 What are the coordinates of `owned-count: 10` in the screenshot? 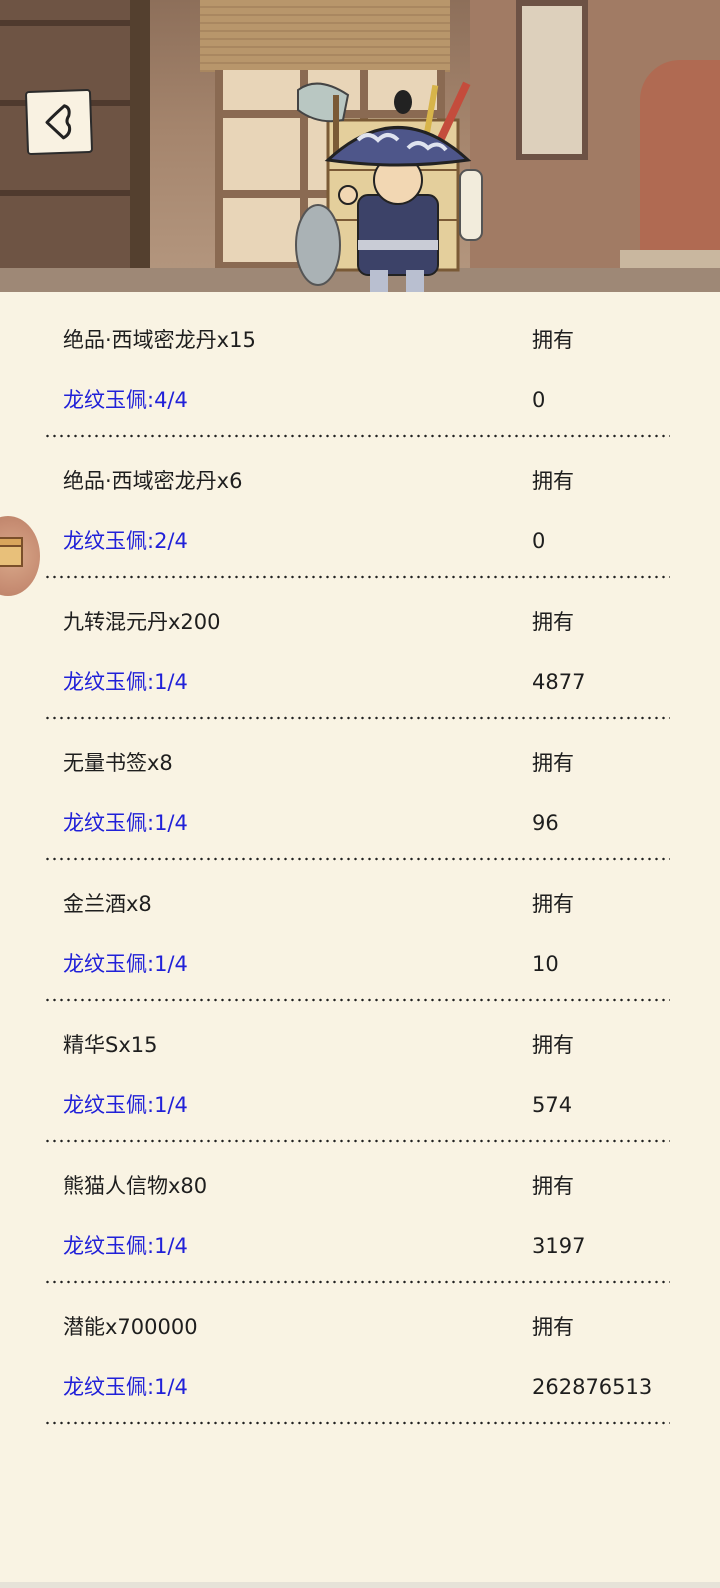 It's located at (545, 964).